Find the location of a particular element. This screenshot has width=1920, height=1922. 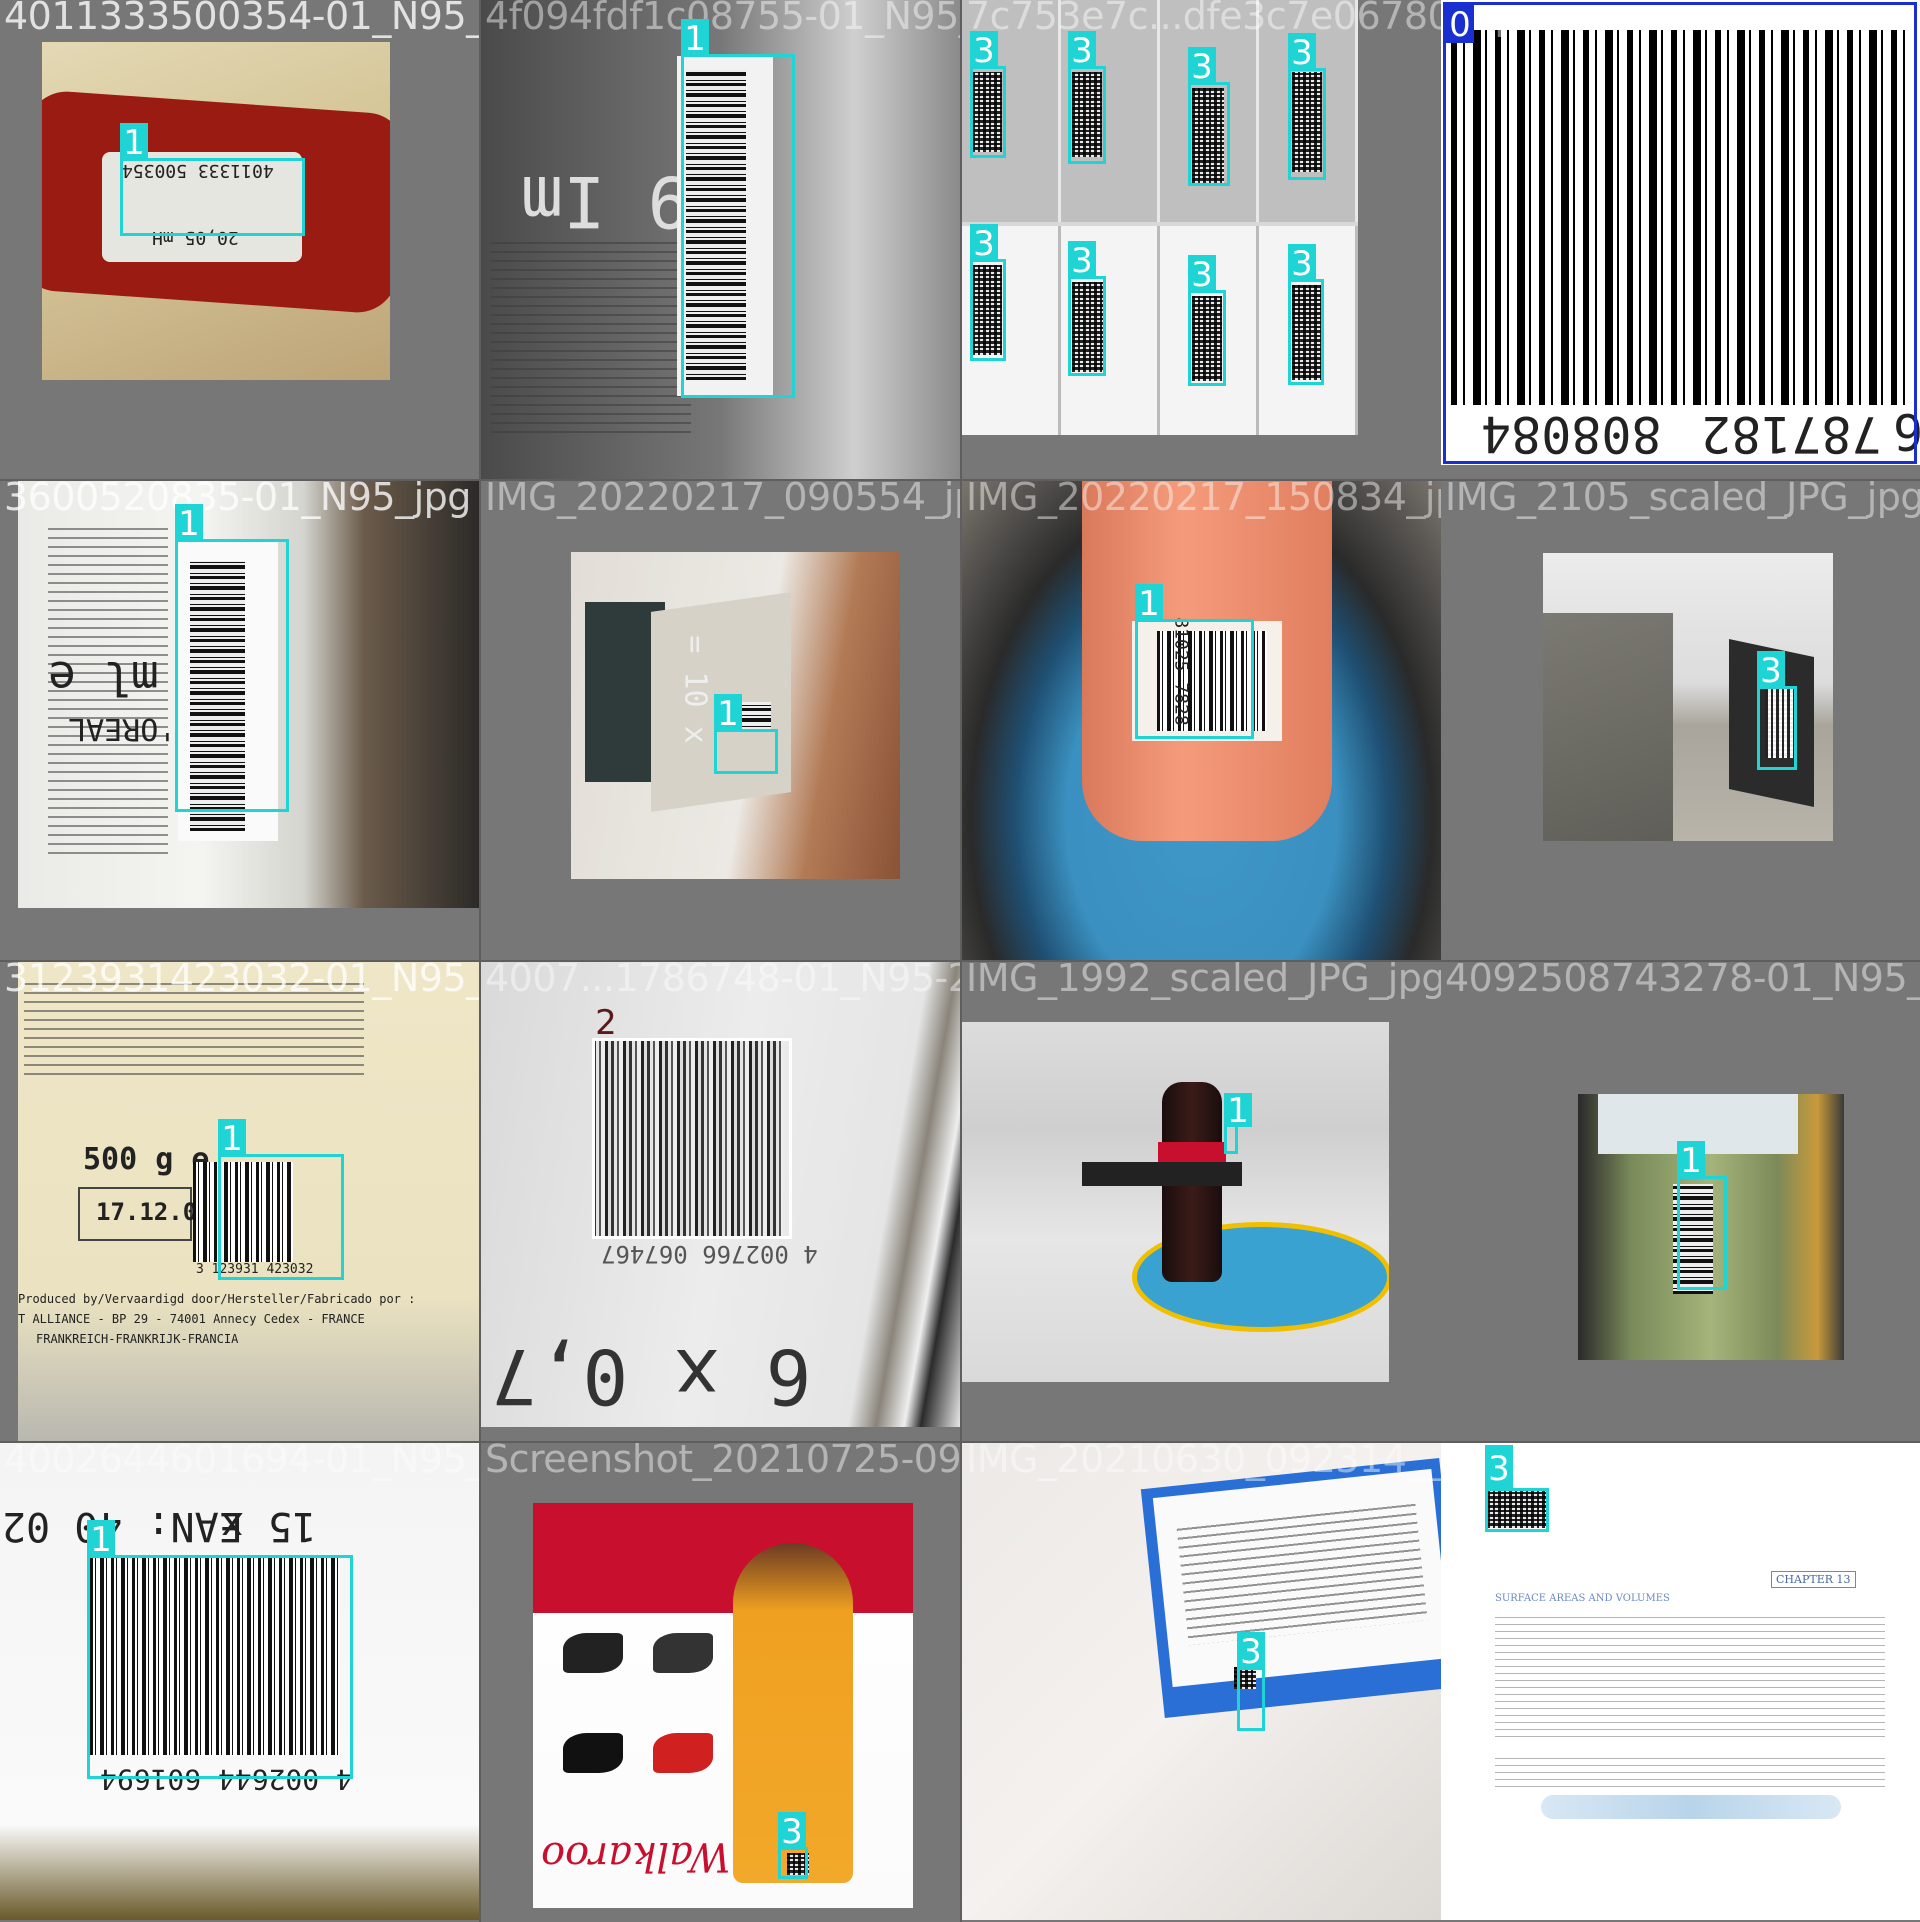

tile-6: = 10 x IMG_20220217_090554_jpg 1 is located at coordinates (720, 720).